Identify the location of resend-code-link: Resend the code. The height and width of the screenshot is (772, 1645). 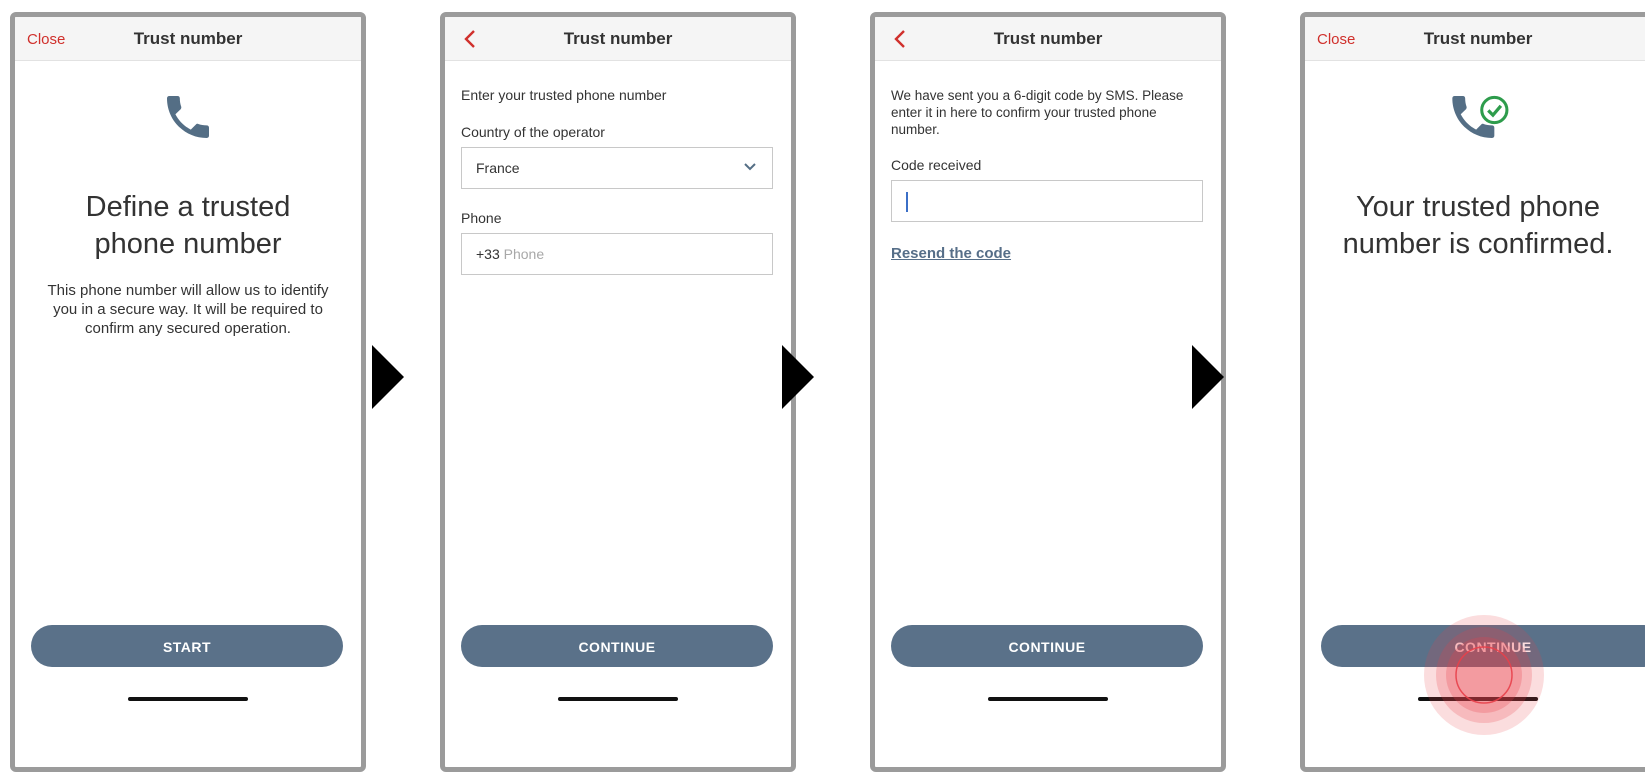
(951, 253).